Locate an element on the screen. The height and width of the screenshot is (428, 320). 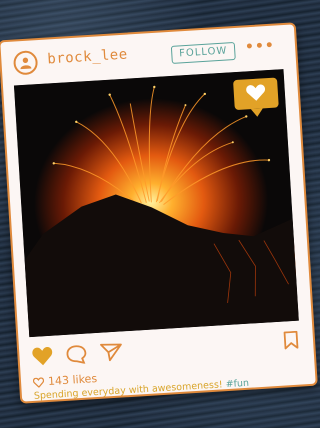
heart-filled-icon is located at coordinates (42, 356).